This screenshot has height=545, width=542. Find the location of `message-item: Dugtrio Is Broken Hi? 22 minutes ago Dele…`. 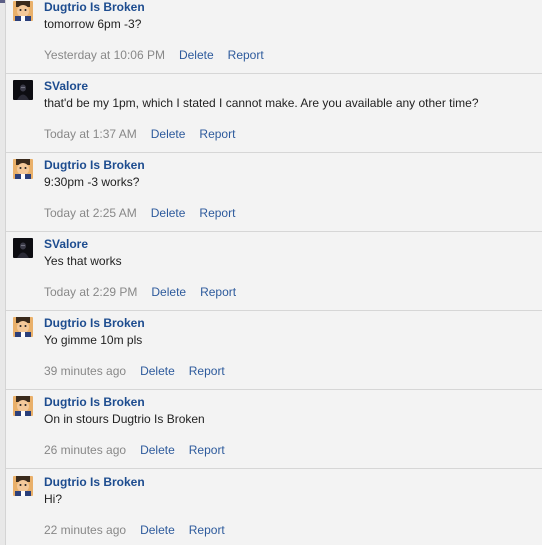

message-item: Dugtrio Is Broken Hi? 22 minutes ago Dele… is located at coordinates (274, 508).